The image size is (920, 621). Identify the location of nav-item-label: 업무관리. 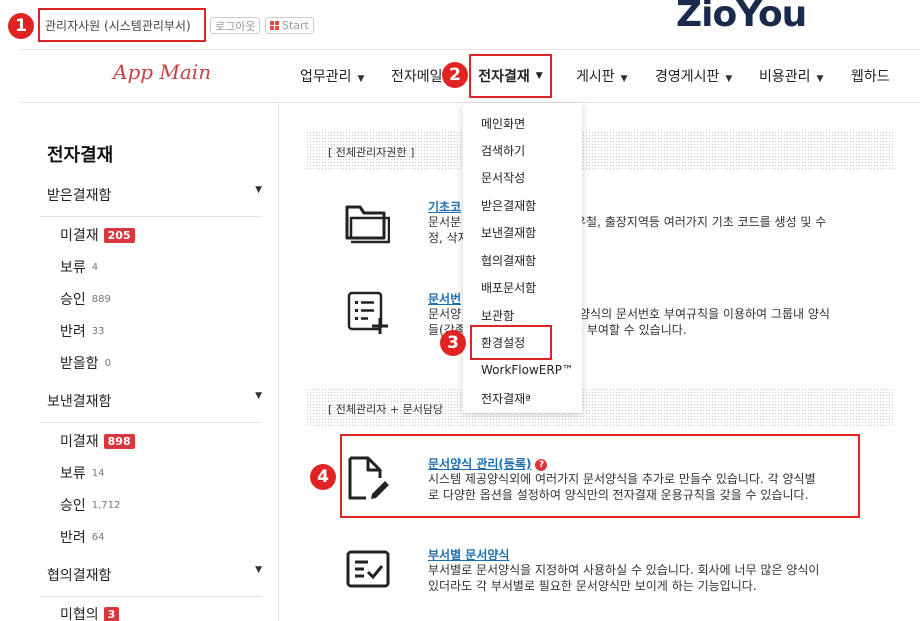
(326, 77).